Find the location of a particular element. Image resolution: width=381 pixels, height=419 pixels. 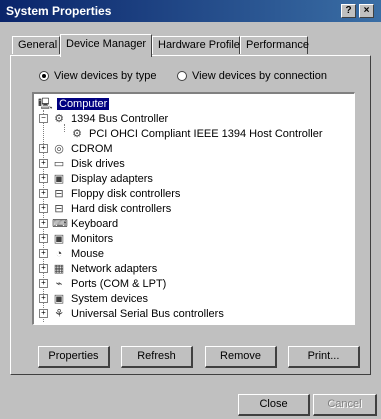

tree-item: + ⊟ Hard disk controllers is located at coordinates (105, 208).